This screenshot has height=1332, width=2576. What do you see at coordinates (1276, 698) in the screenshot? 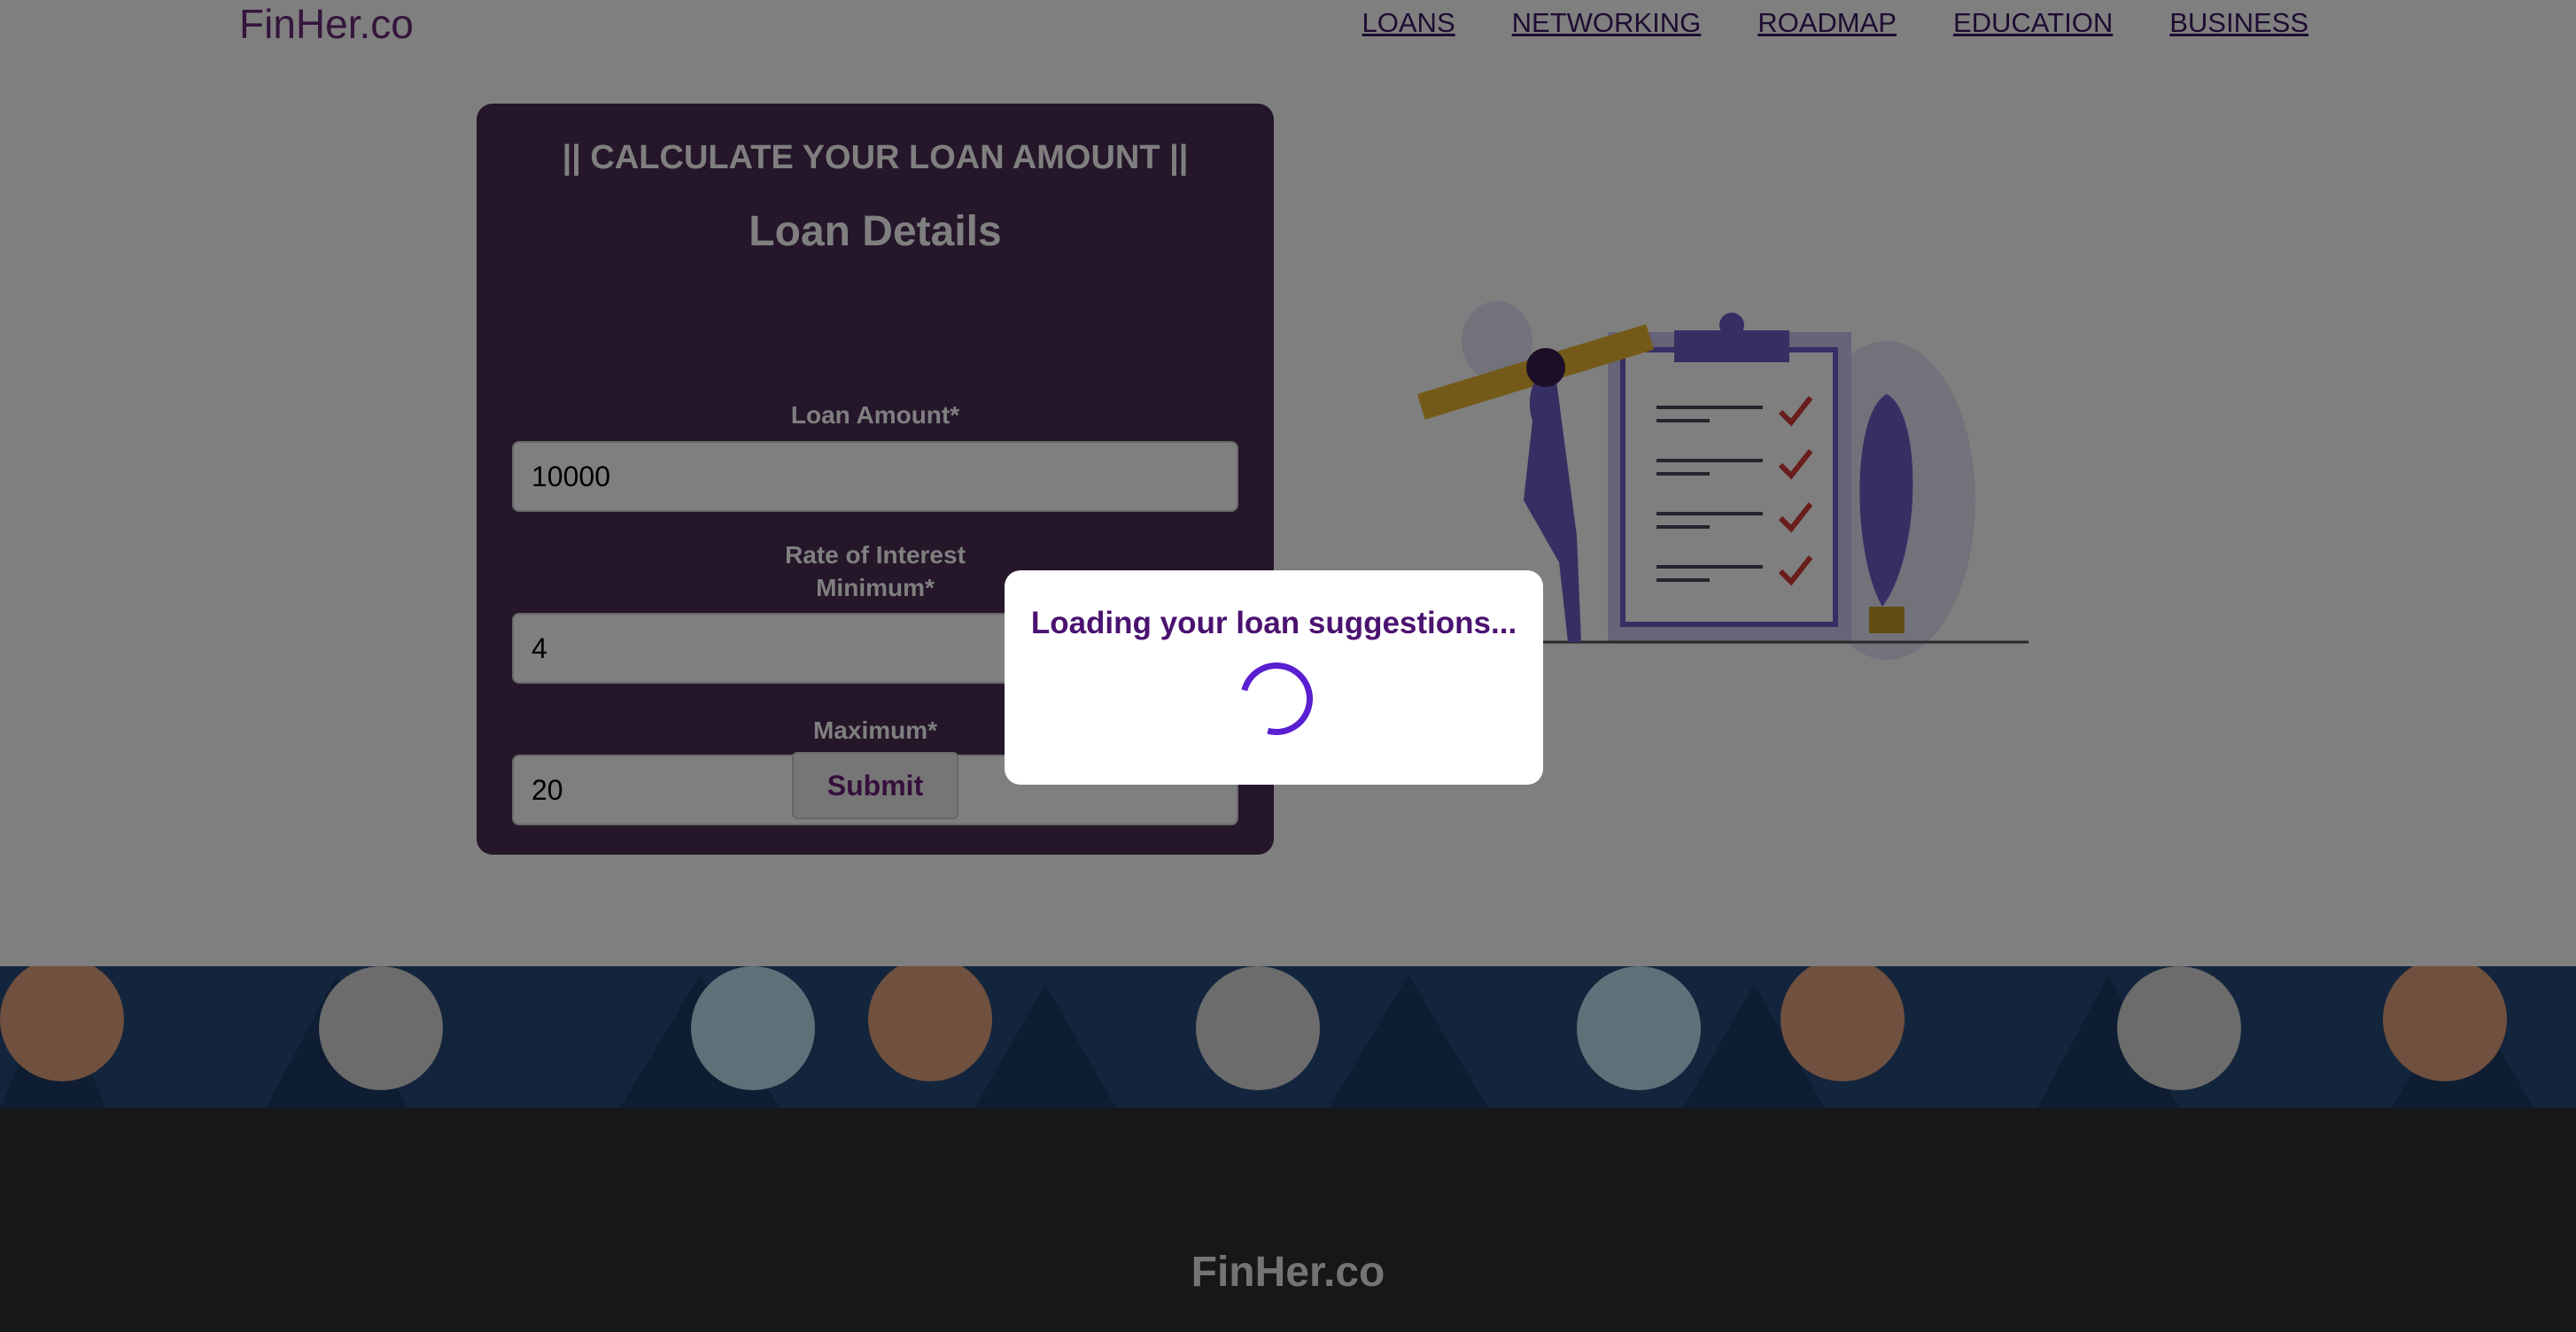
I see `spinner-icon` at bounding box center [1276, 698].